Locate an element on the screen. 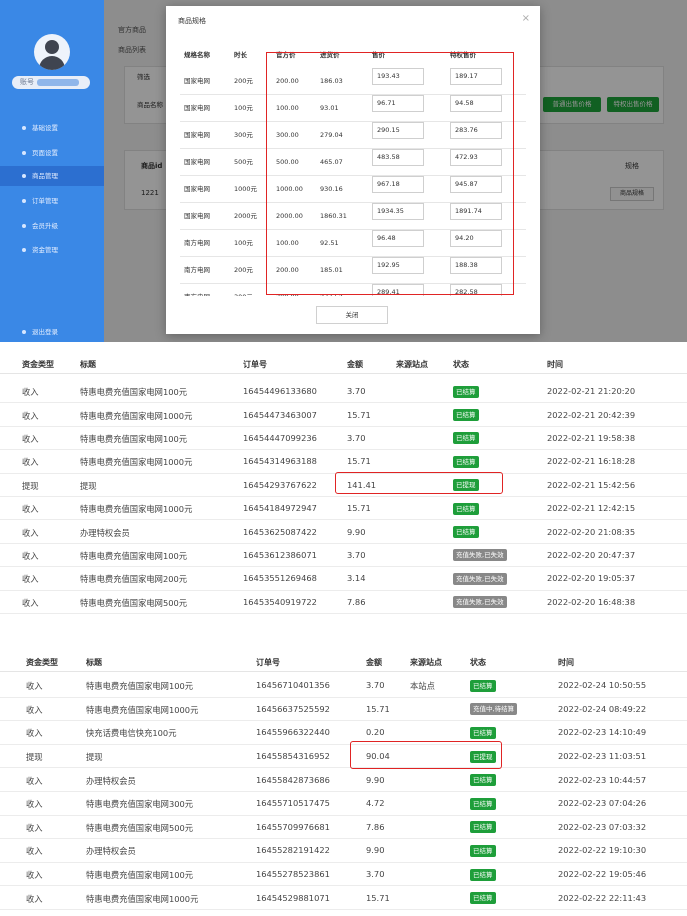  modal-close-button: 关闭 is located at coordinates (352, 315).